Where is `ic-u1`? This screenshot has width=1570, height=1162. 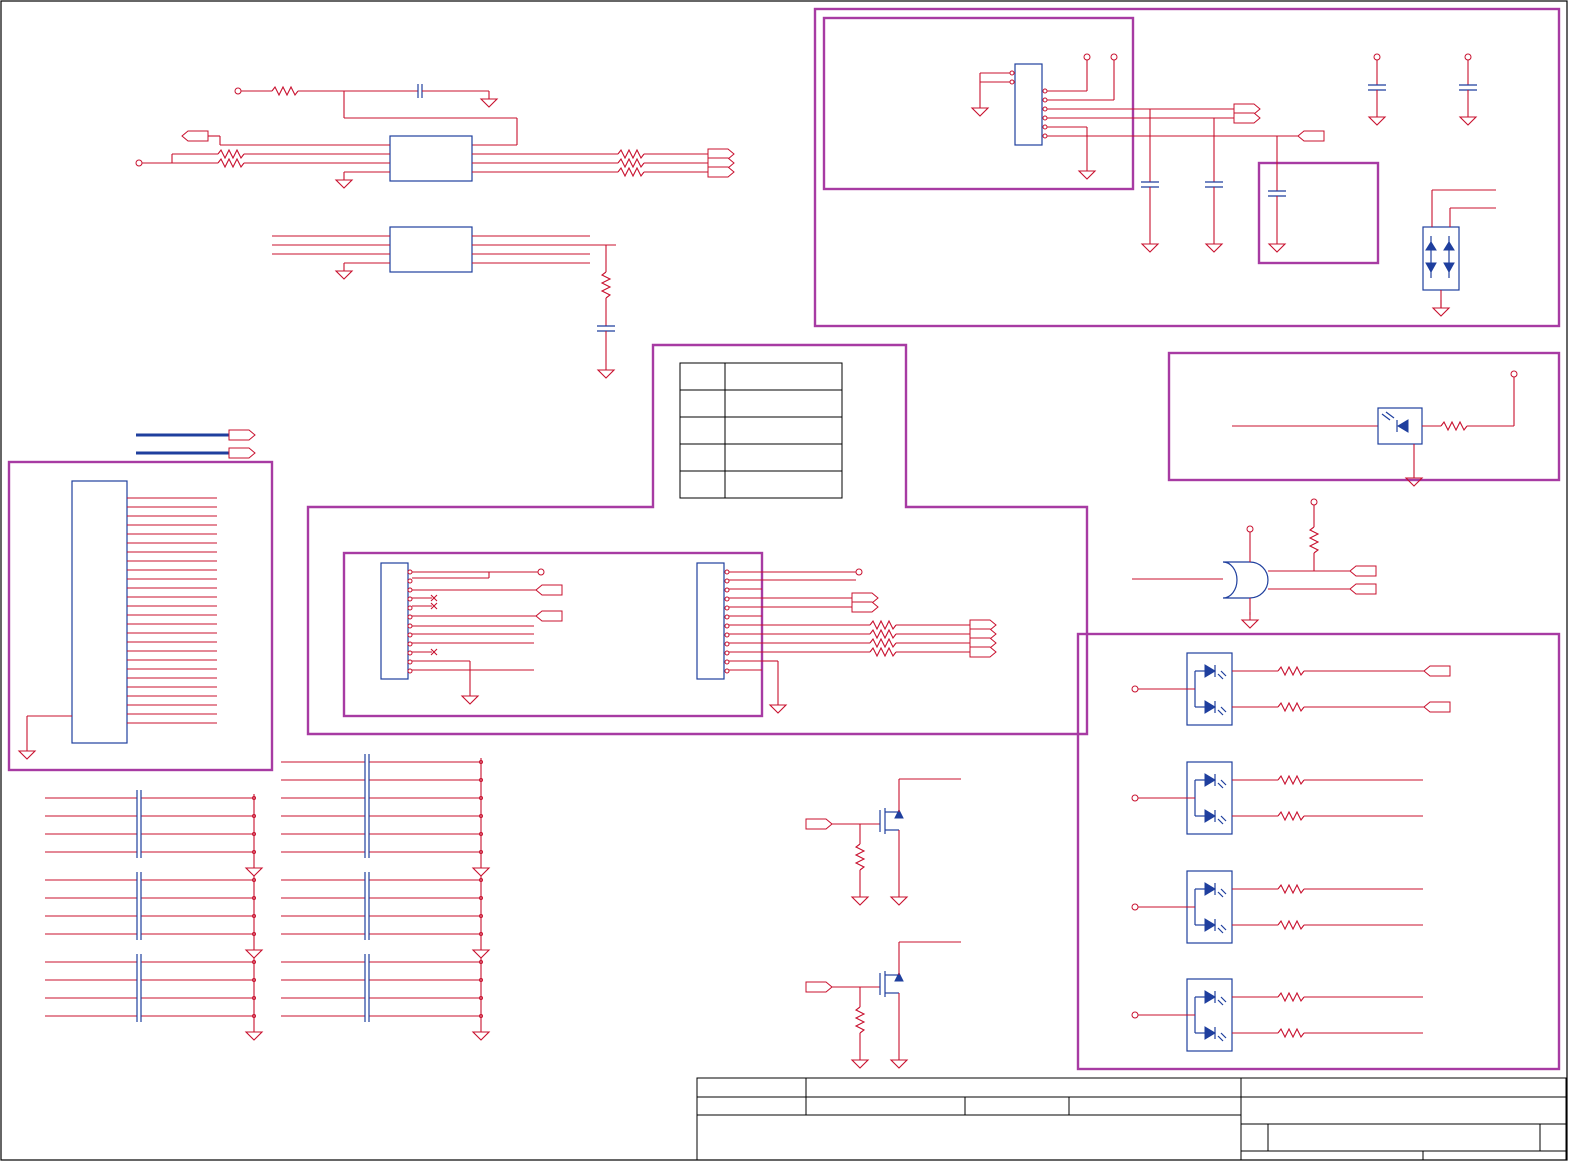
ic-u1 is located at coordinates (431, 158).